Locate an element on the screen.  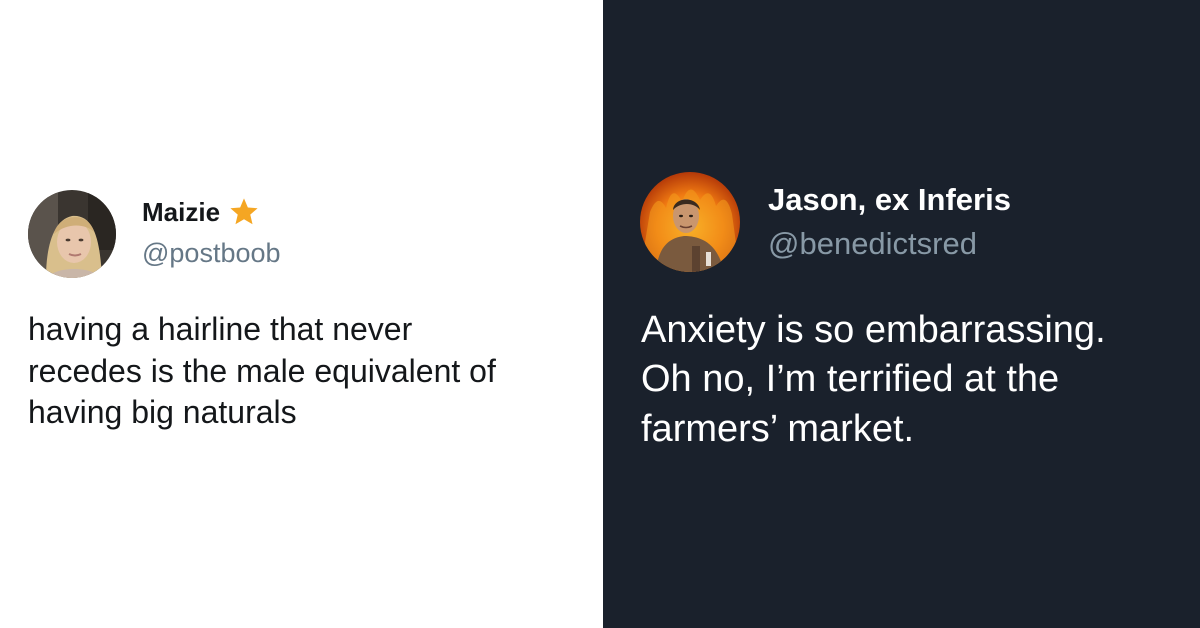
right-name-row: Jason, ex Inferis is located at coordinates (889, 200).